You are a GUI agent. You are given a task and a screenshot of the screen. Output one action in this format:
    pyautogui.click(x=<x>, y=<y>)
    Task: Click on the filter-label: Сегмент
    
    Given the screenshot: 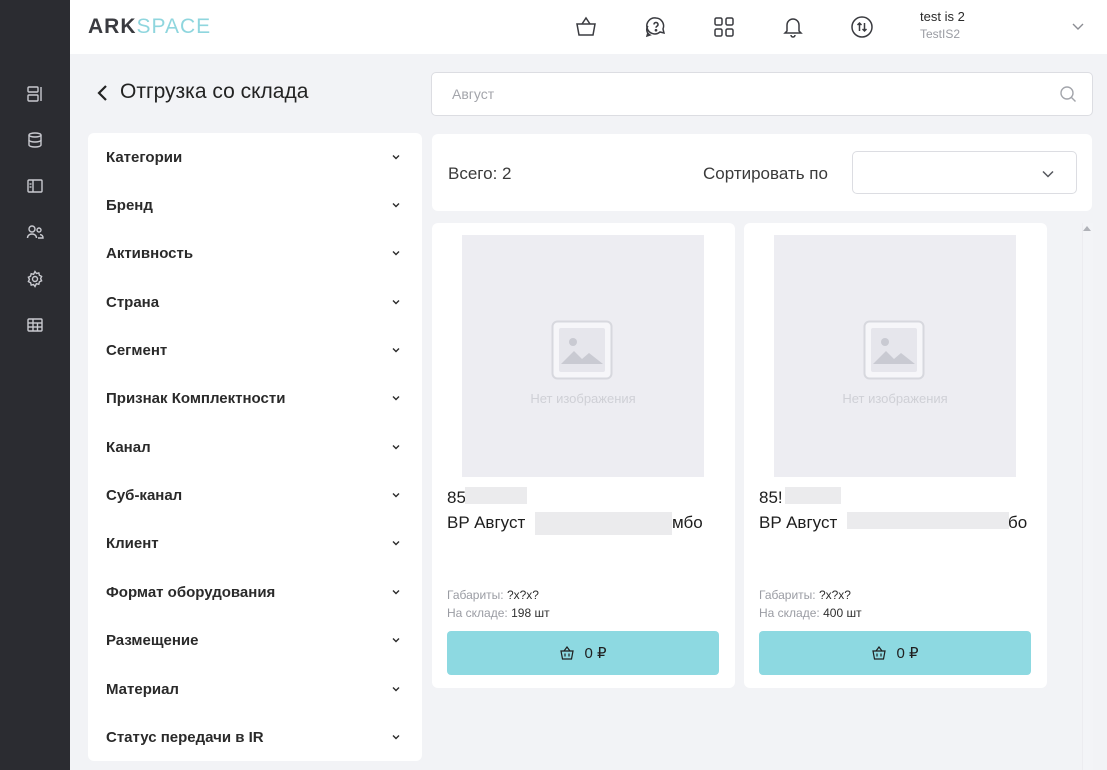 What is the action you would take?
    pyautogui.click(x=137, y=350)
    